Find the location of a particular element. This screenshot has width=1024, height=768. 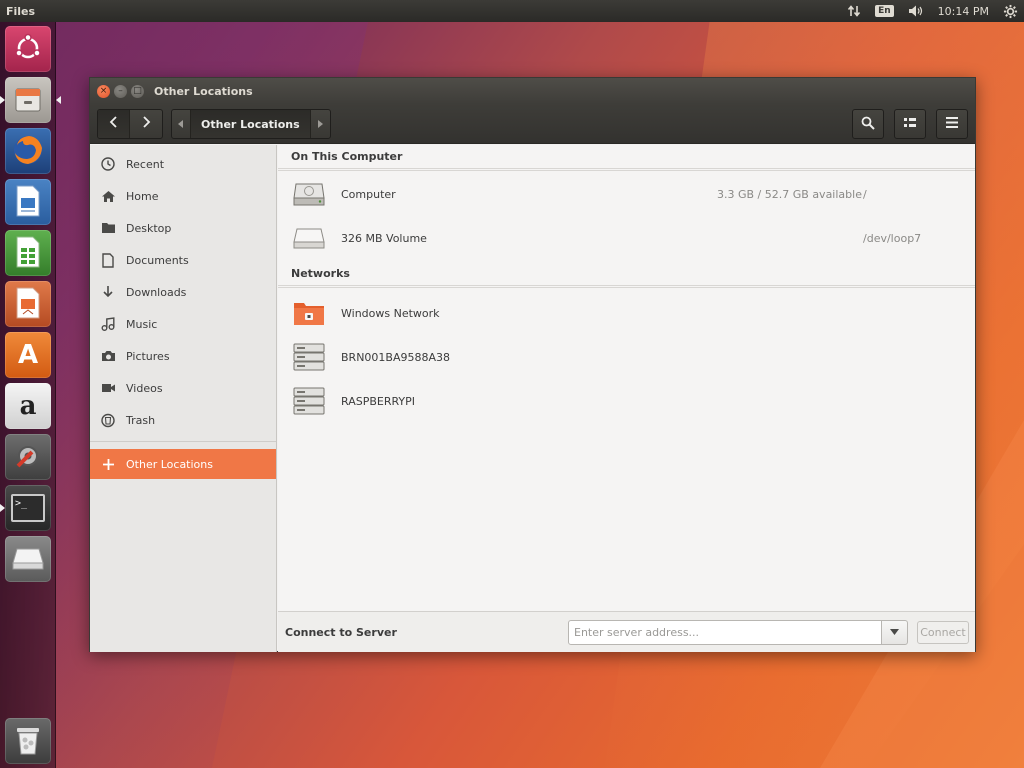

sidebar-item-documents: Documents is located at coordinates (183, 260).